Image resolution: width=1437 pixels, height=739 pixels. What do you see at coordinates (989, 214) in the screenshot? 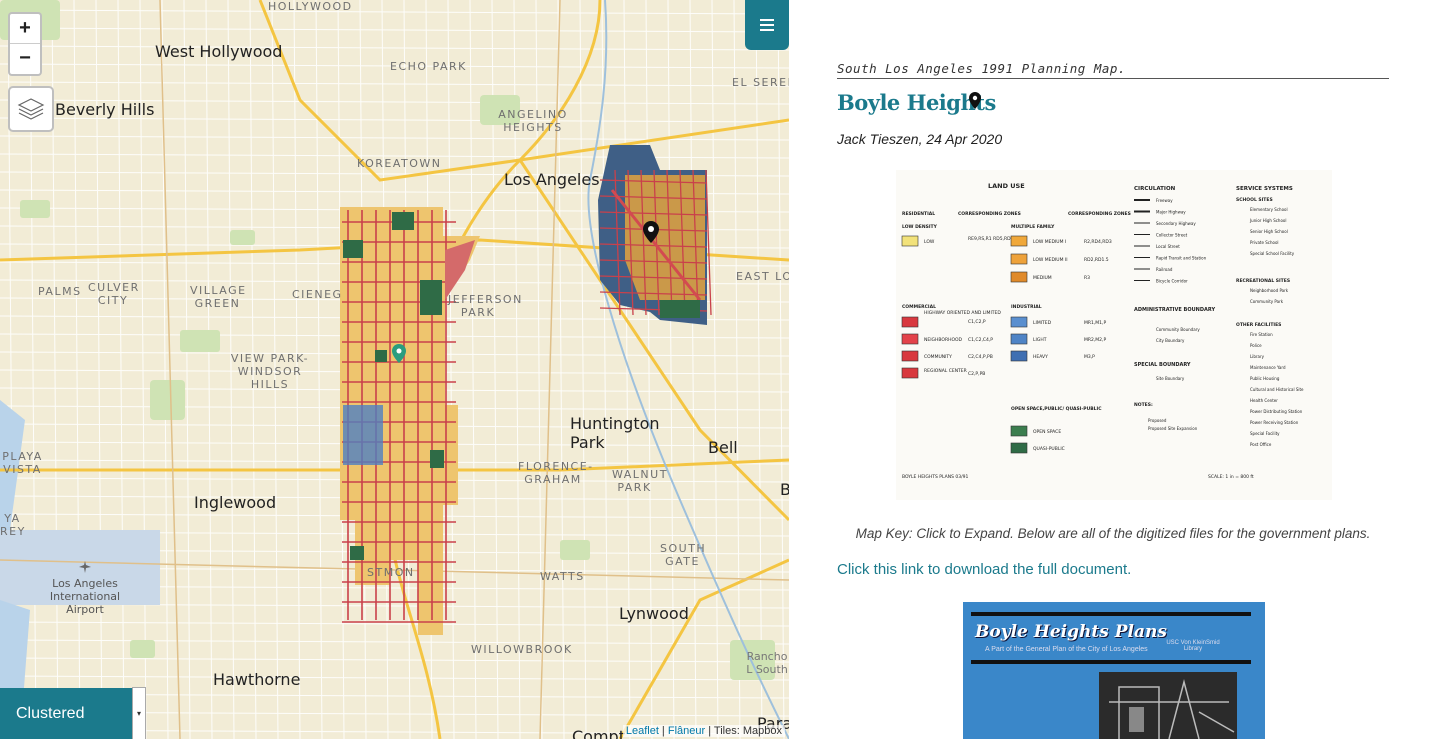
I see `map-key-text: CORRESPONDING ZONES` at bounding box center [989, 214].